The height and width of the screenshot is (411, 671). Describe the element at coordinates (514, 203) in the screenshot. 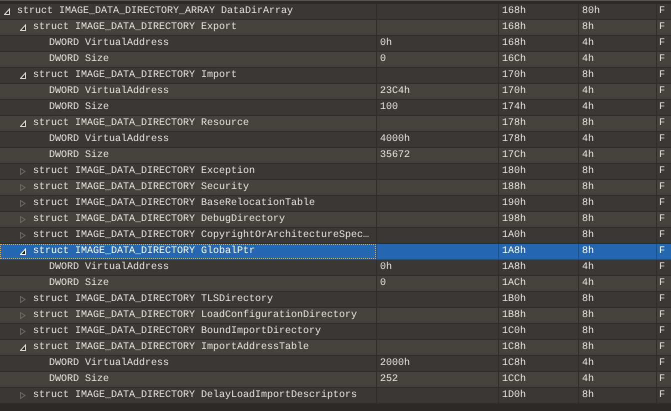

I see `field-start: 190h` at that location.